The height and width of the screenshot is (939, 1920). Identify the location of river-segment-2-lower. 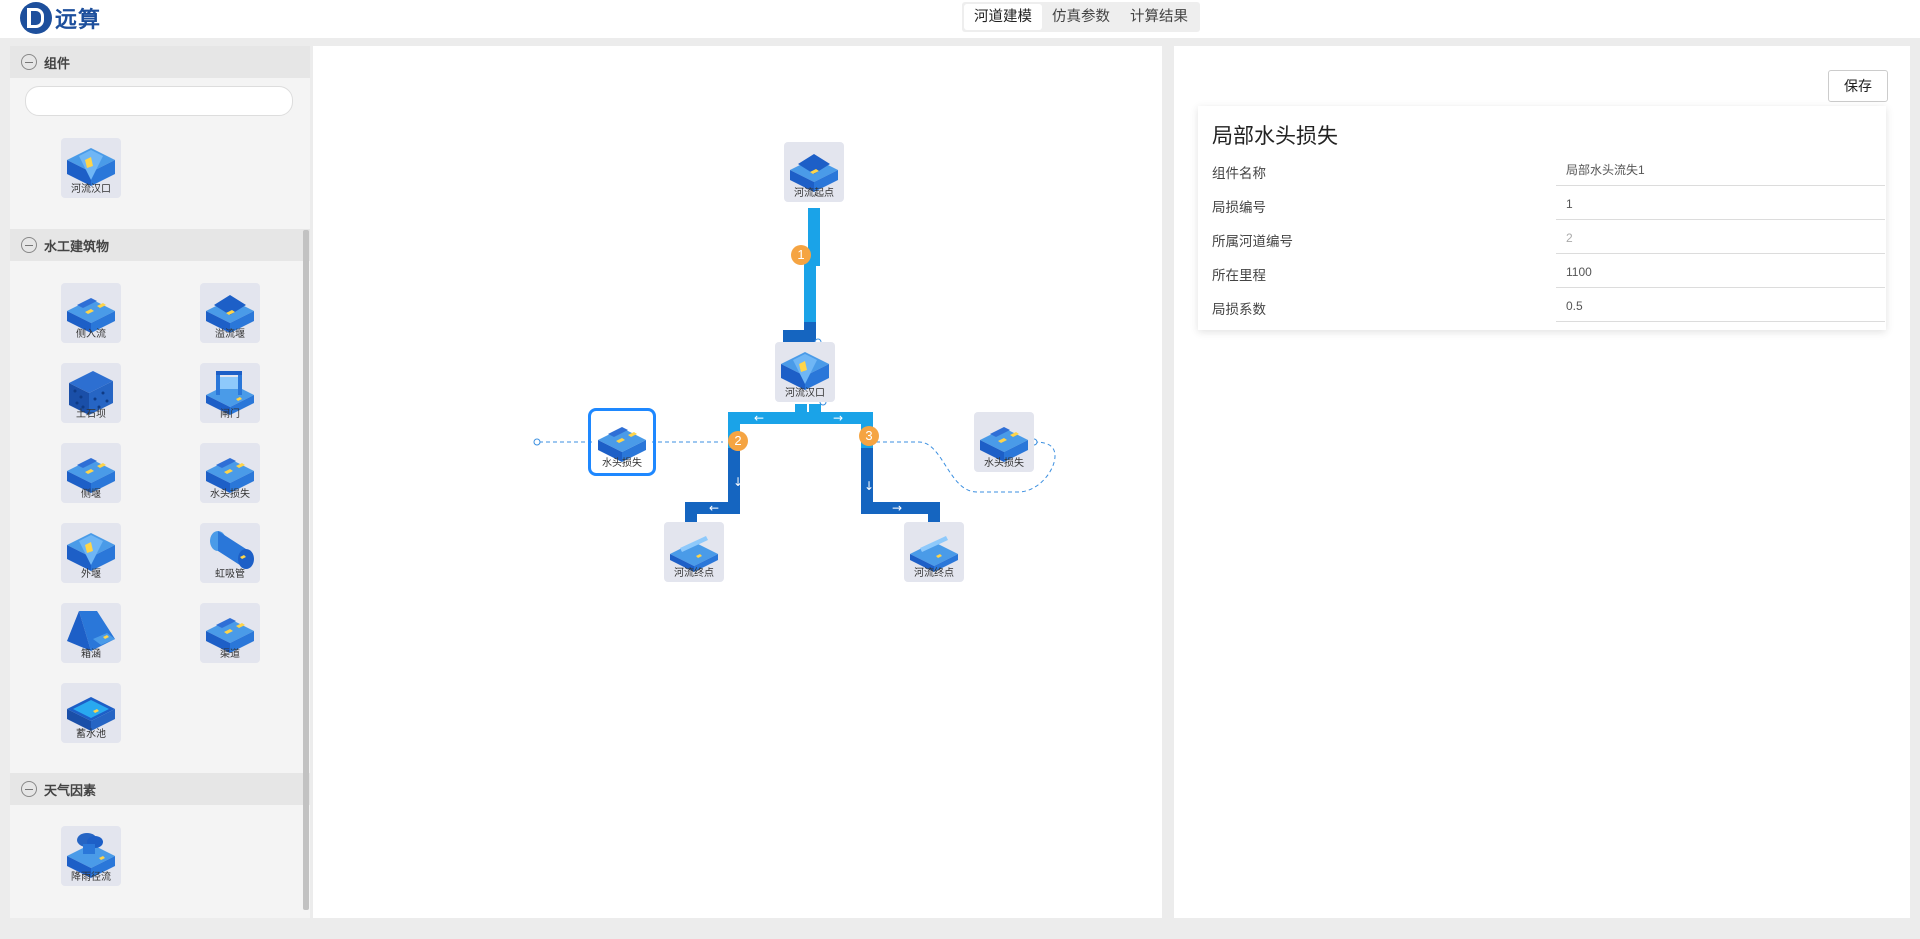
(712, 489).